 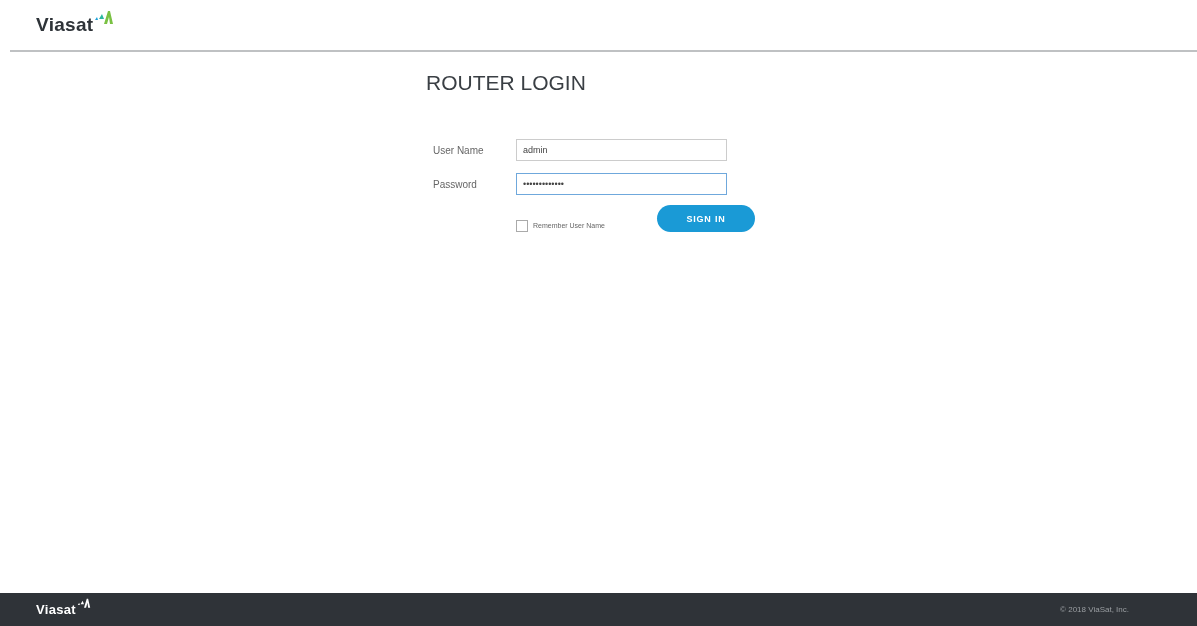 I want to click on field-label: Password, so click(x=455, y=184).